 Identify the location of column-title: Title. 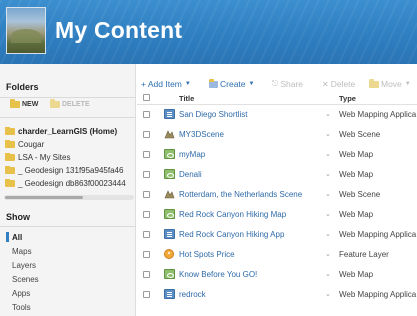
(186, 98).